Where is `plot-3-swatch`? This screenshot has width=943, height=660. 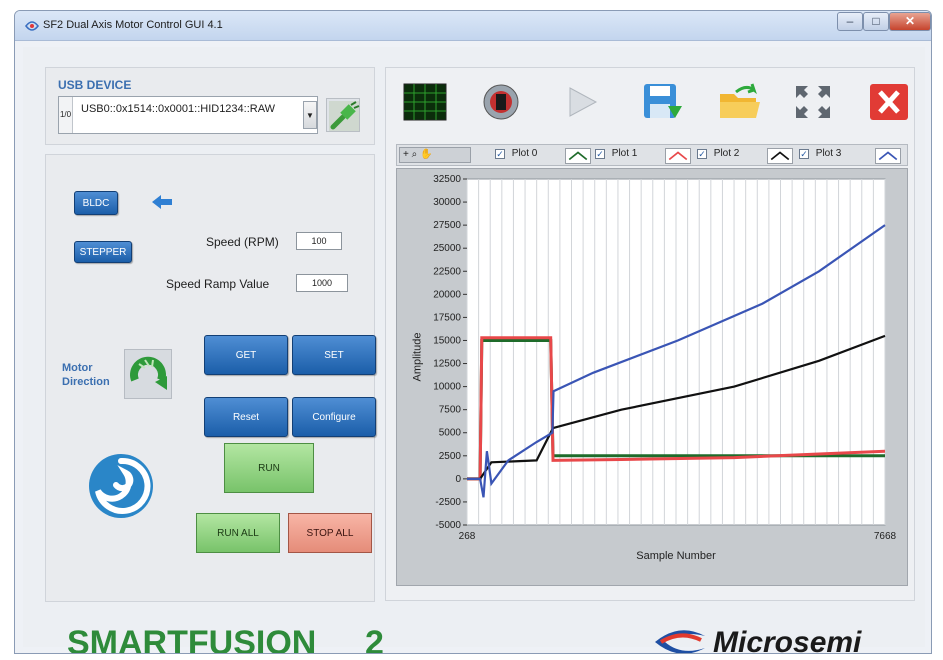 plot-3-swatch is located at coordinates (888, 156).